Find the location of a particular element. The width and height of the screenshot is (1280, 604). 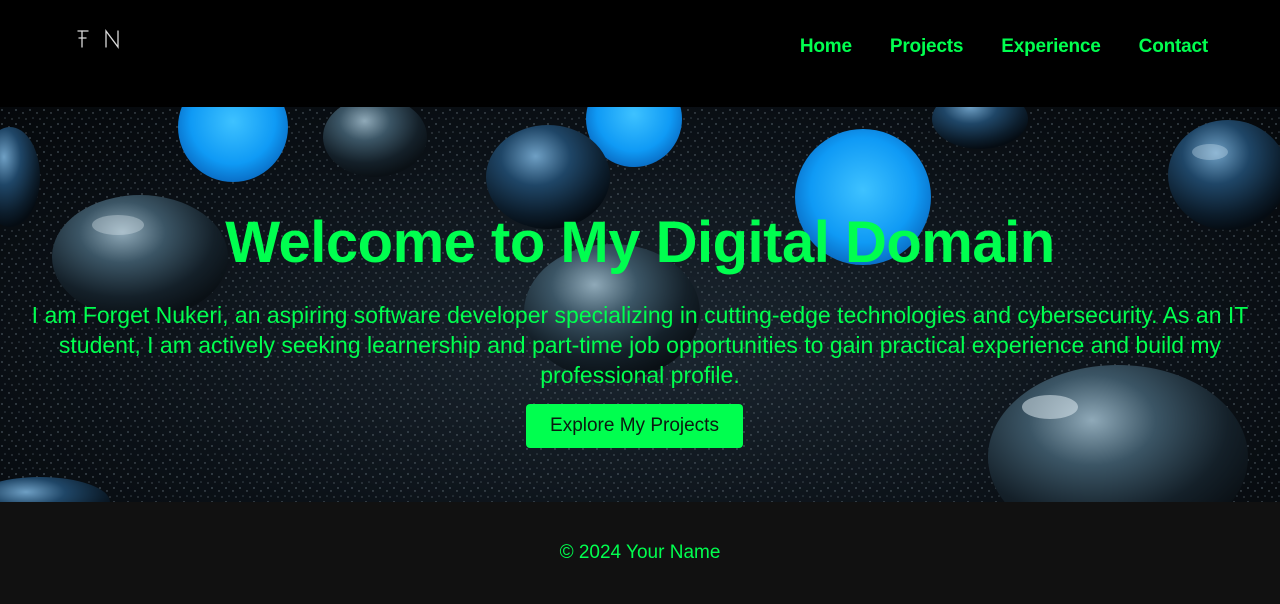

nav-home-link: Home is located at coordinates (826, 47).